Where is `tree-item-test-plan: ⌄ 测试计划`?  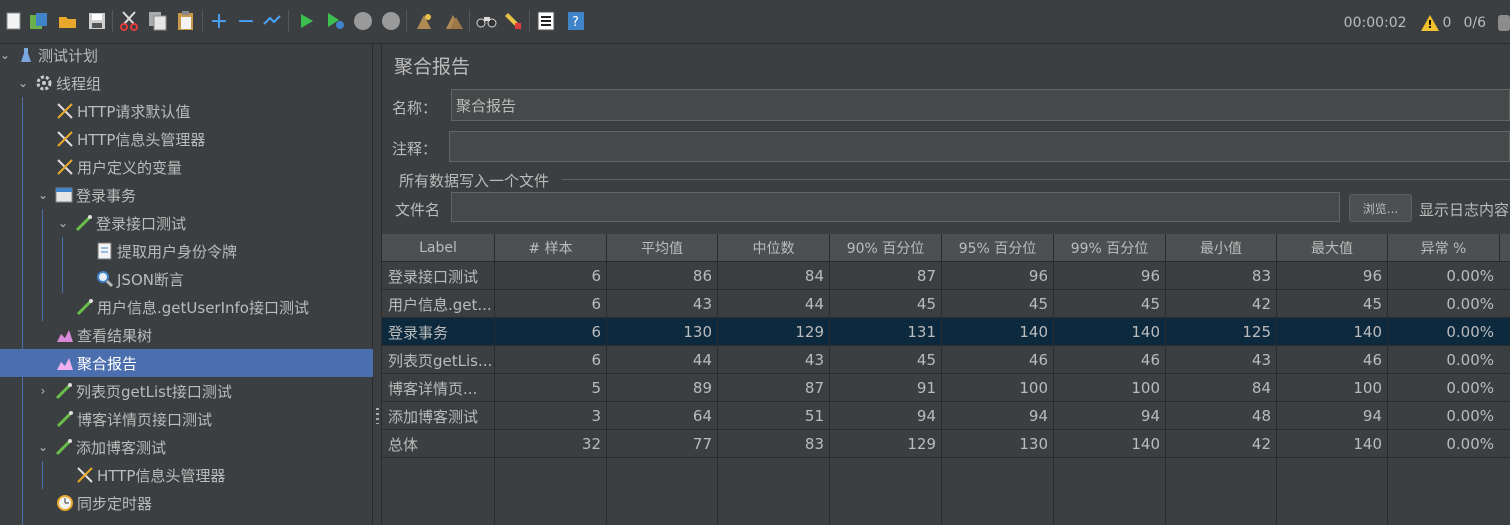
tree-item-test-plan: ⌄ 测试计划 is located at coordinates (186, 55).